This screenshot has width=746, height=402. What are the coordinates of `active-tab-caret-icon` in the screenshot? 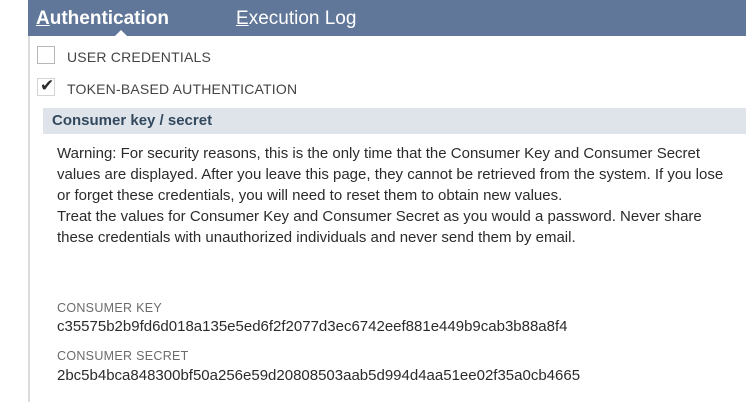 It's located at (121, 33).